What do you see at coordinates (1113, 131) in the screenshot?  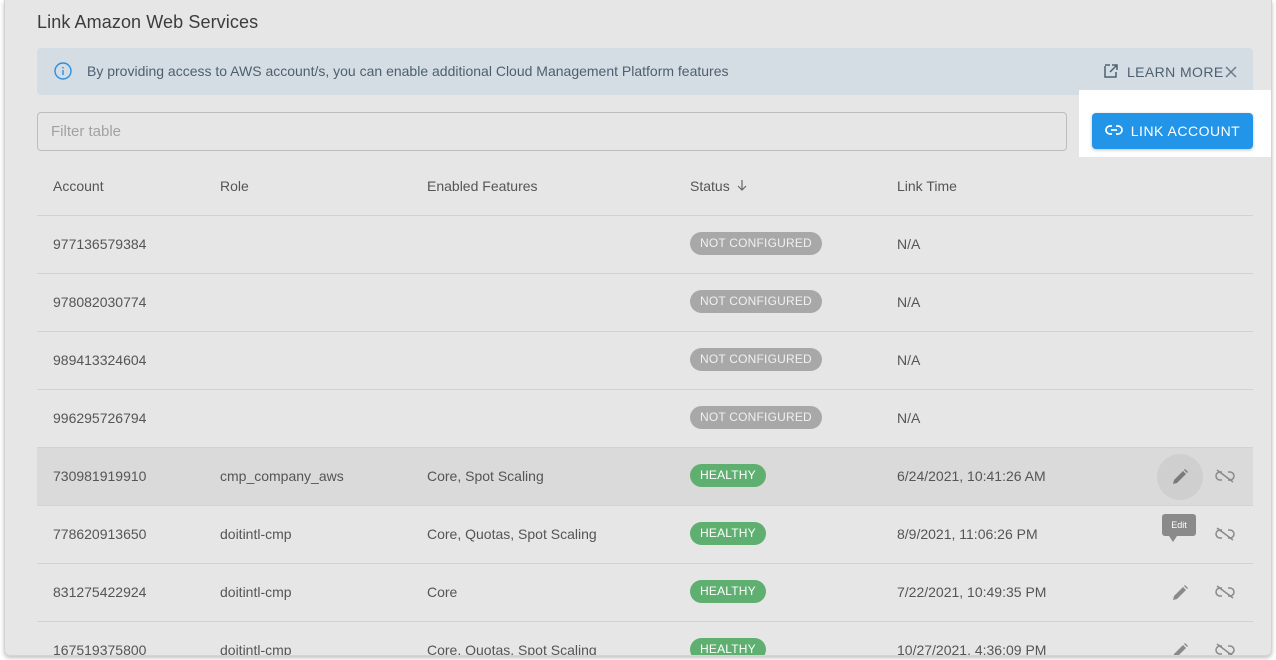 I see `link-icon` at bounding box center [1113, 131].